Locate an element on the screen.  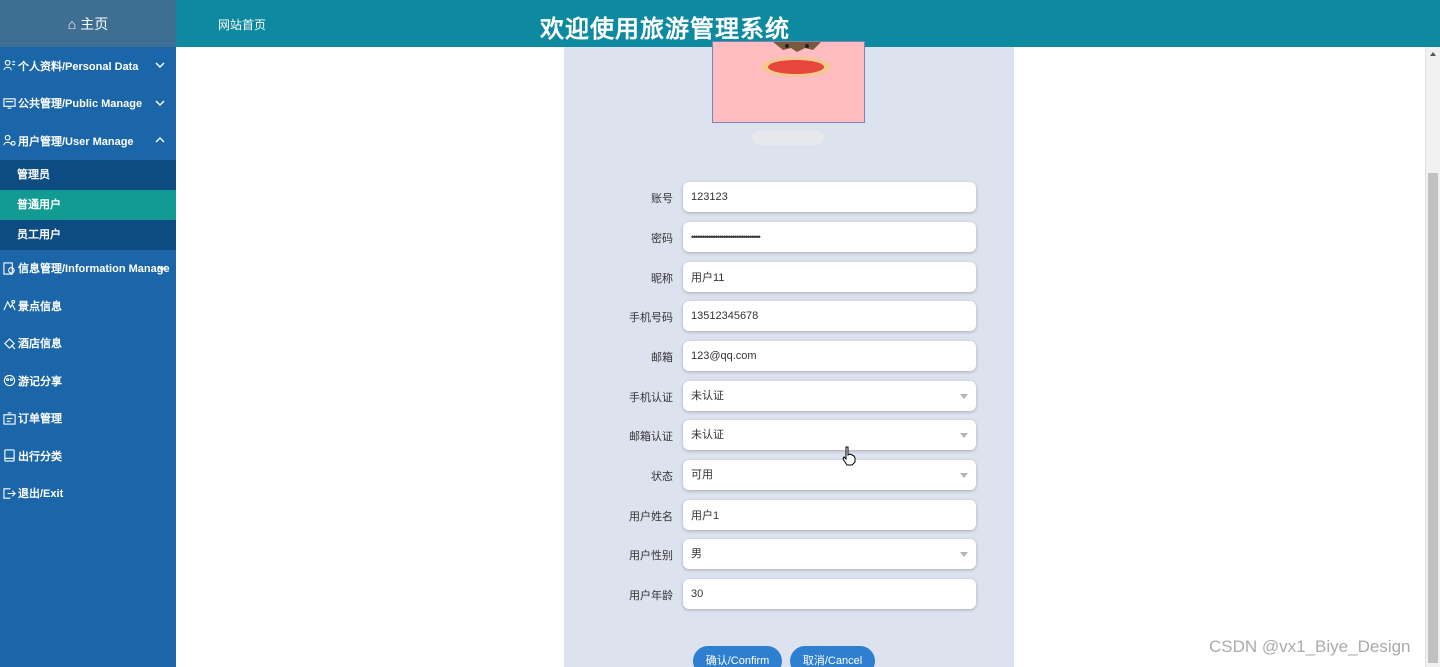
page-title: 欢迎使用旅游管理系统 is located at coordinates (665, 29).